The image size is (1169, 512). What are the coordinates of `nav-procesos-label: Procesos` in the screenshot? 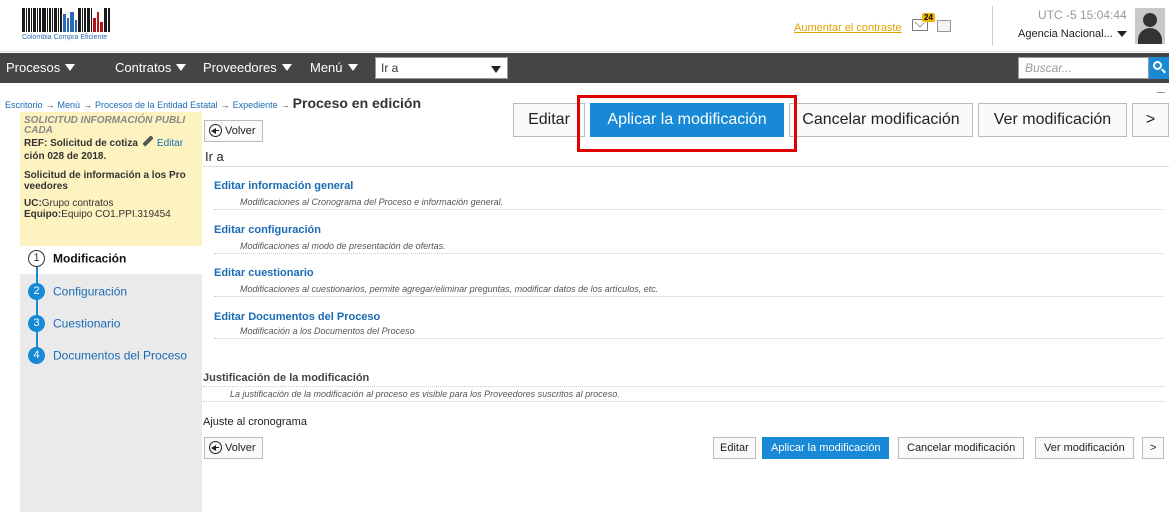 It's located at (33, 67).